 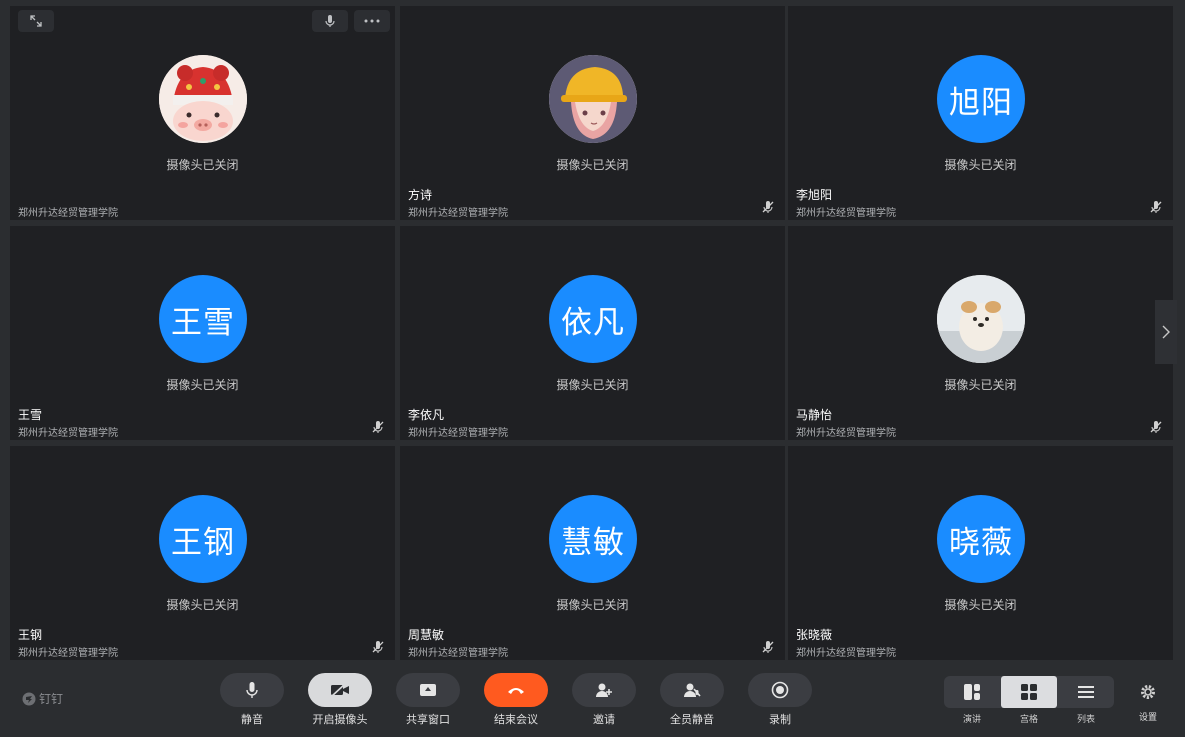 I want to click on fullscreen-button, so click(x=36, y=21).